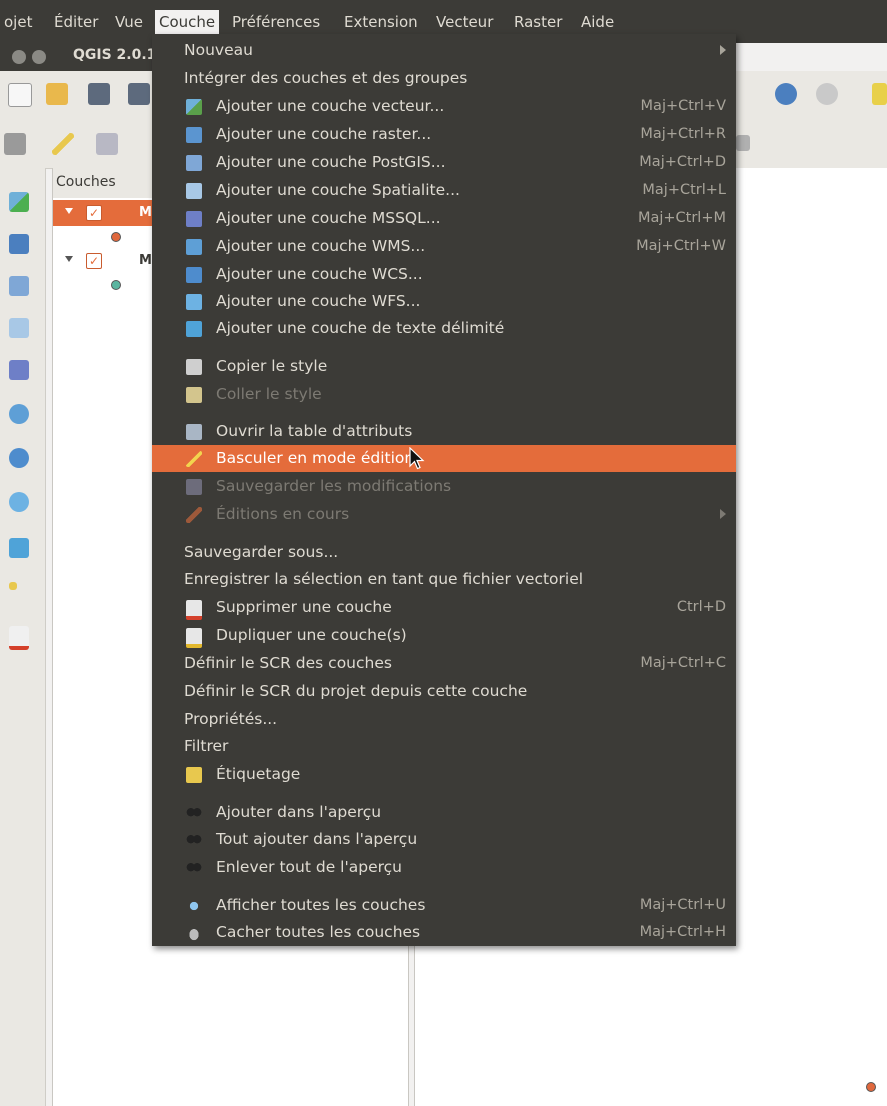 The height and width of the screenshot is (1106, 887). Describe the element at coordinates (20, 95) in the screenshot. I see `new-project-icon` at that location.